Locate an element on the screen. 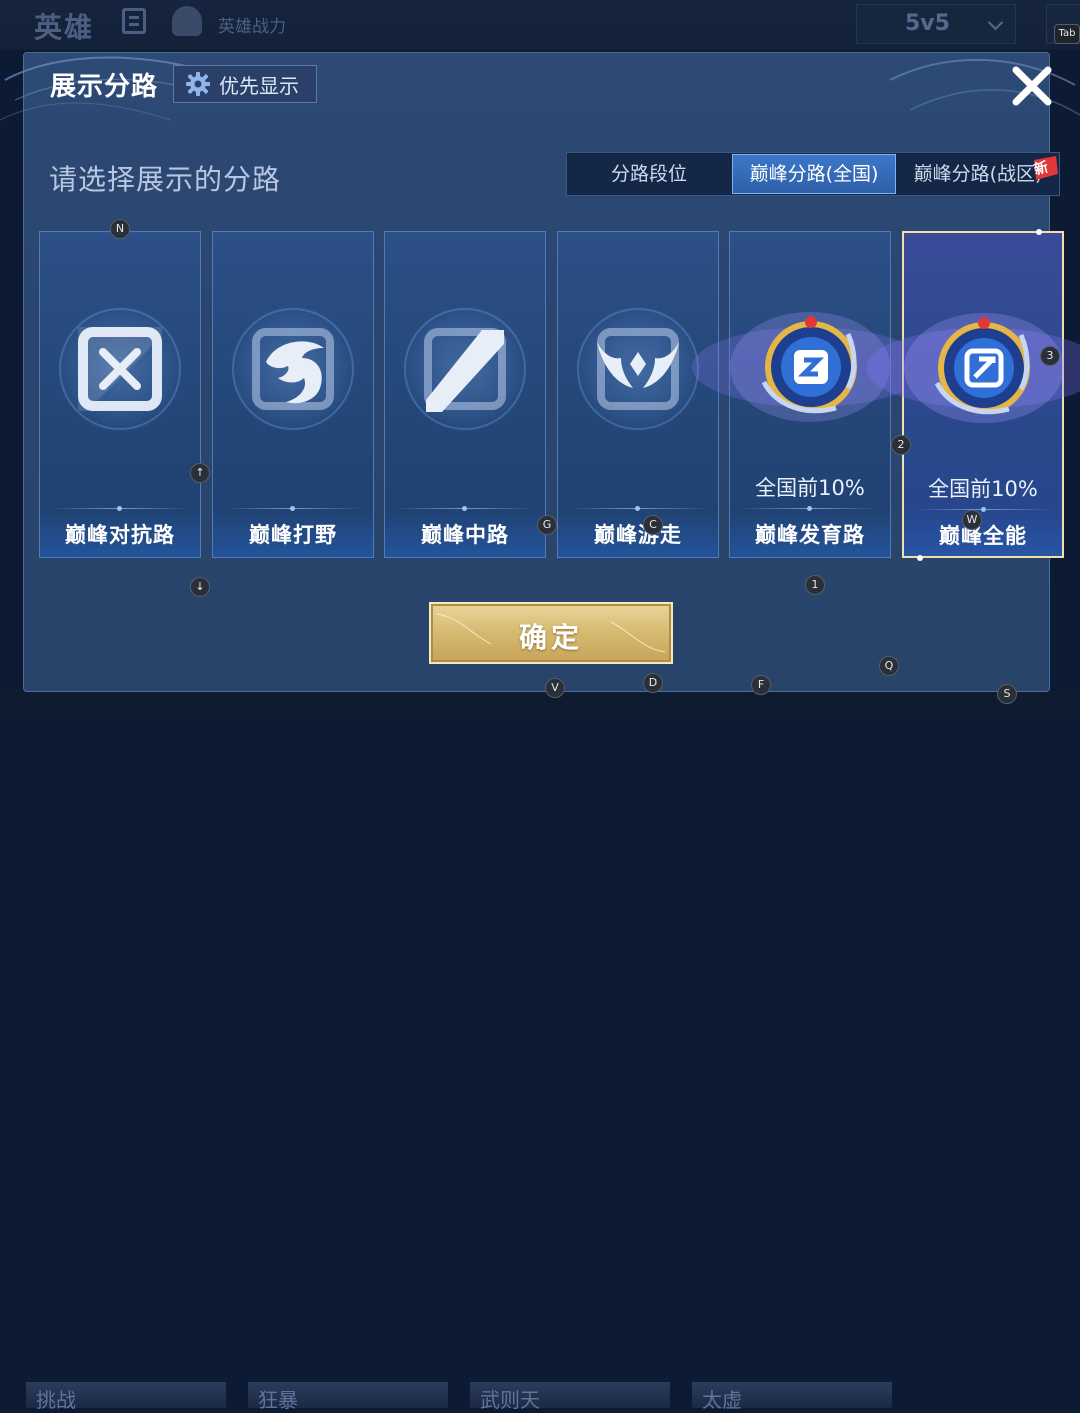  helmet-icon is located at coordinates (187, 21).